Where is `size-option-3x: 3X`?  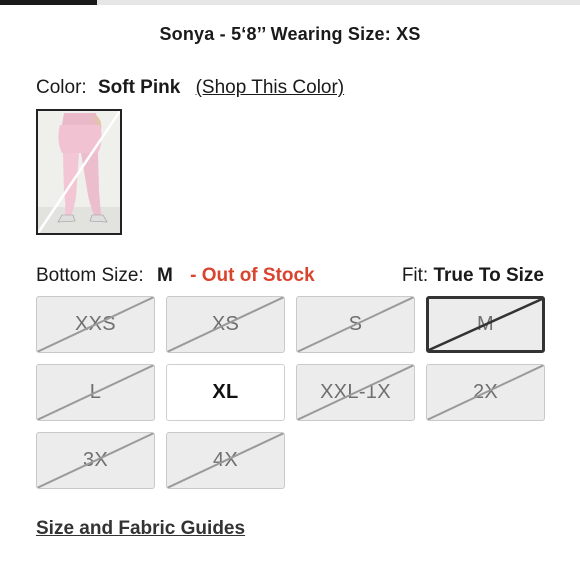 size-option-3x: 3X is located at coordinates (95, 460).